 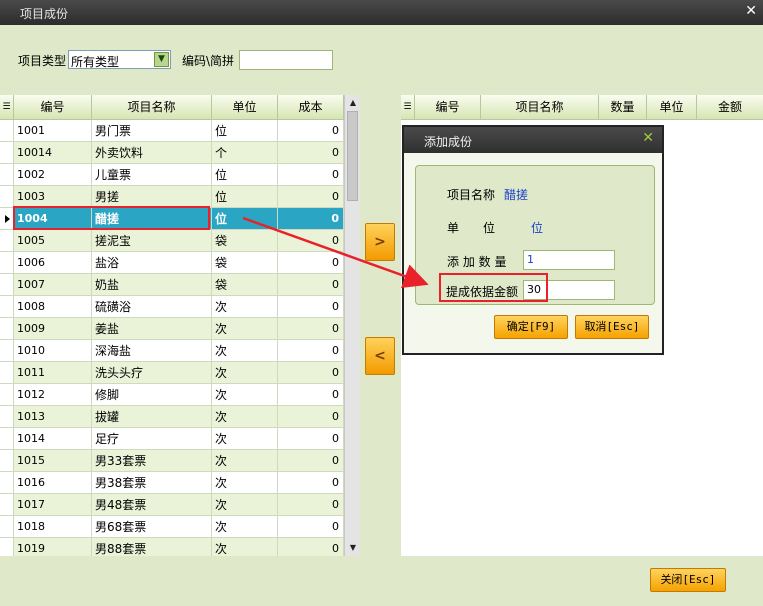 I want to click on cell-name: 外卖饮料, so click(x=152, y=153).